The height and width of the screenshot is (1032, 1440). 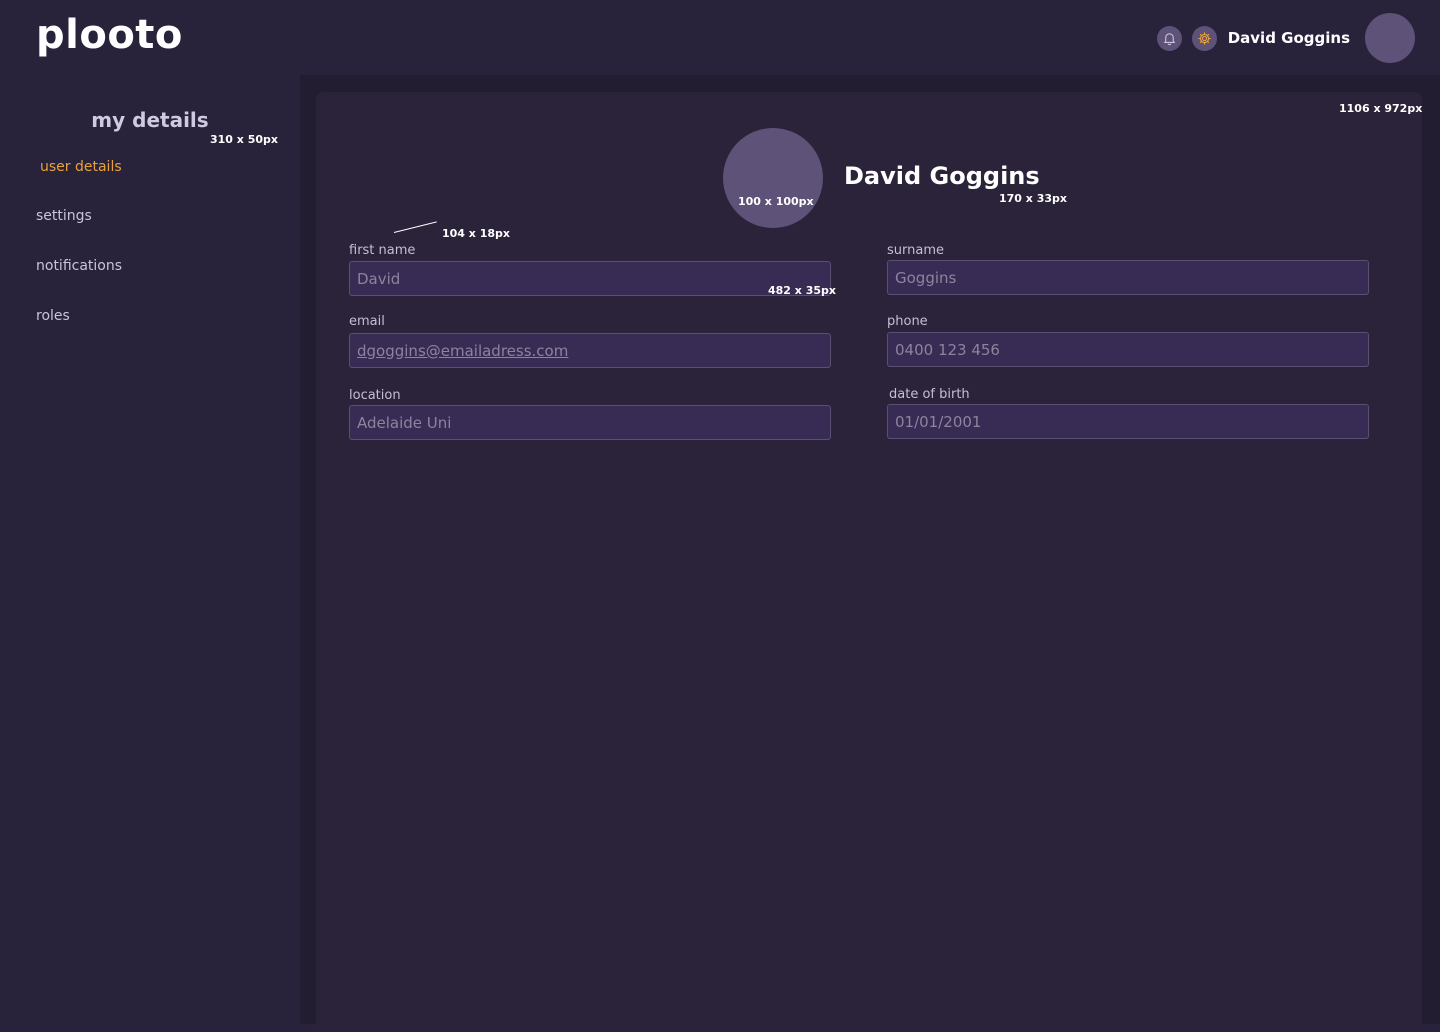 What do you see at coordinates (244, 139) in the screenshot?
I see `sidebar-title-dimension: 310 x 50px` at bounding box center [244, 139].